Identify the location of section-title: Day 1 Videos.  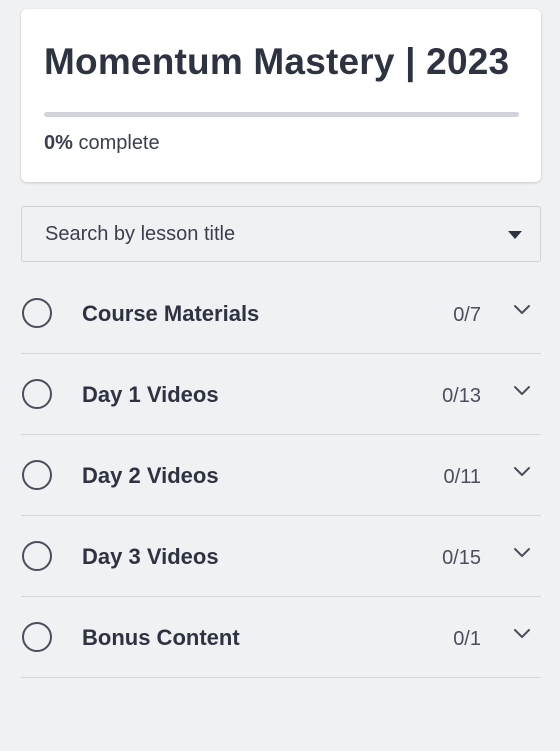
(150, 394).